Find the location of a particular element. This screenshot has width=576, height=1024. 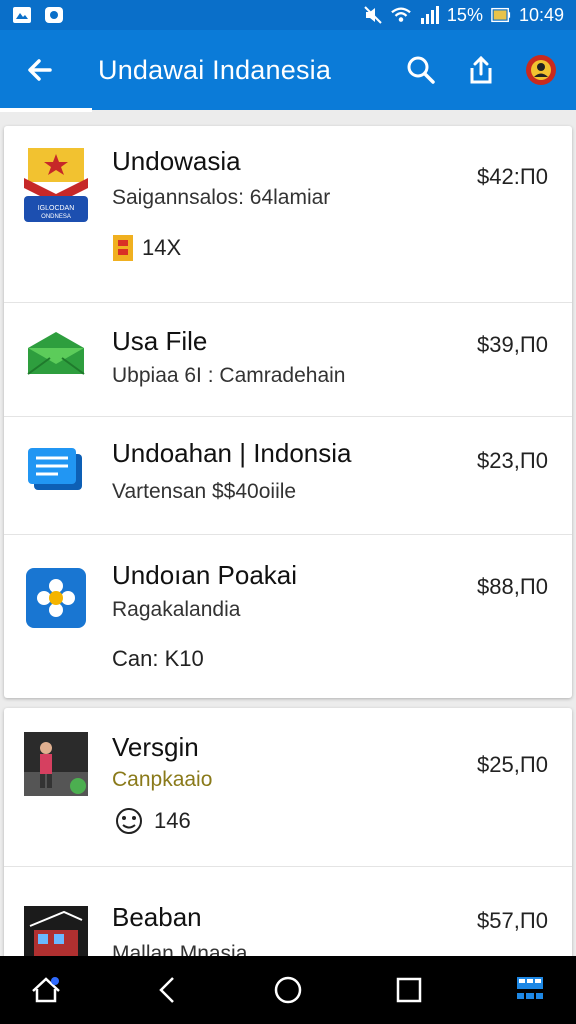

app-icon-flower is located at coordinates (56, 598).